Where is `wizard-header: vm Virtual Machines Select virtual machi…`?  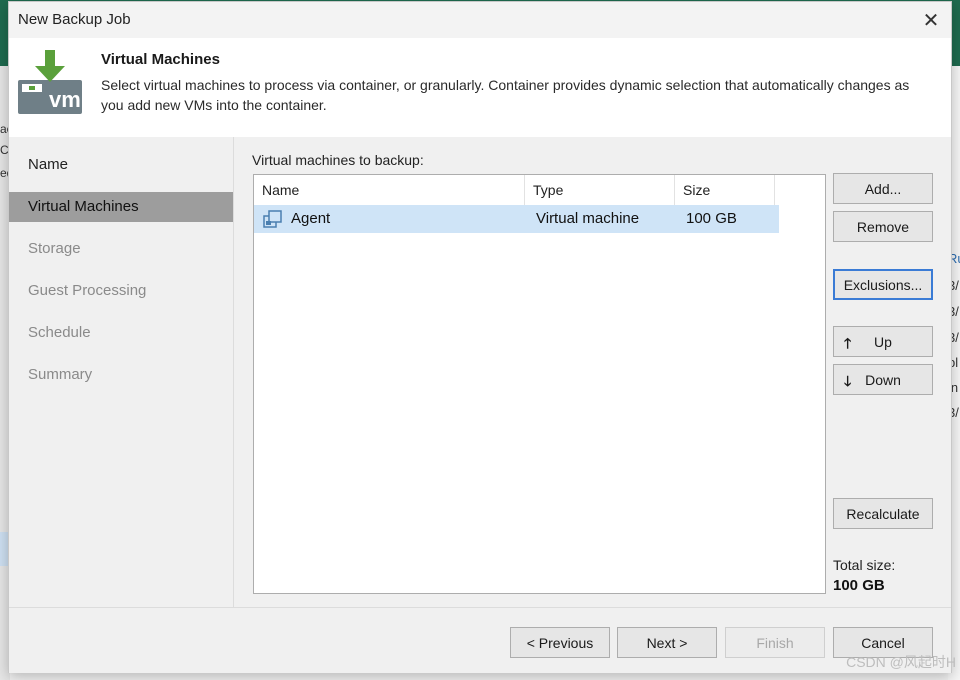
wizard-header: vm Virtual Machines Select virtual machi… is located at coordinates (480, 87).